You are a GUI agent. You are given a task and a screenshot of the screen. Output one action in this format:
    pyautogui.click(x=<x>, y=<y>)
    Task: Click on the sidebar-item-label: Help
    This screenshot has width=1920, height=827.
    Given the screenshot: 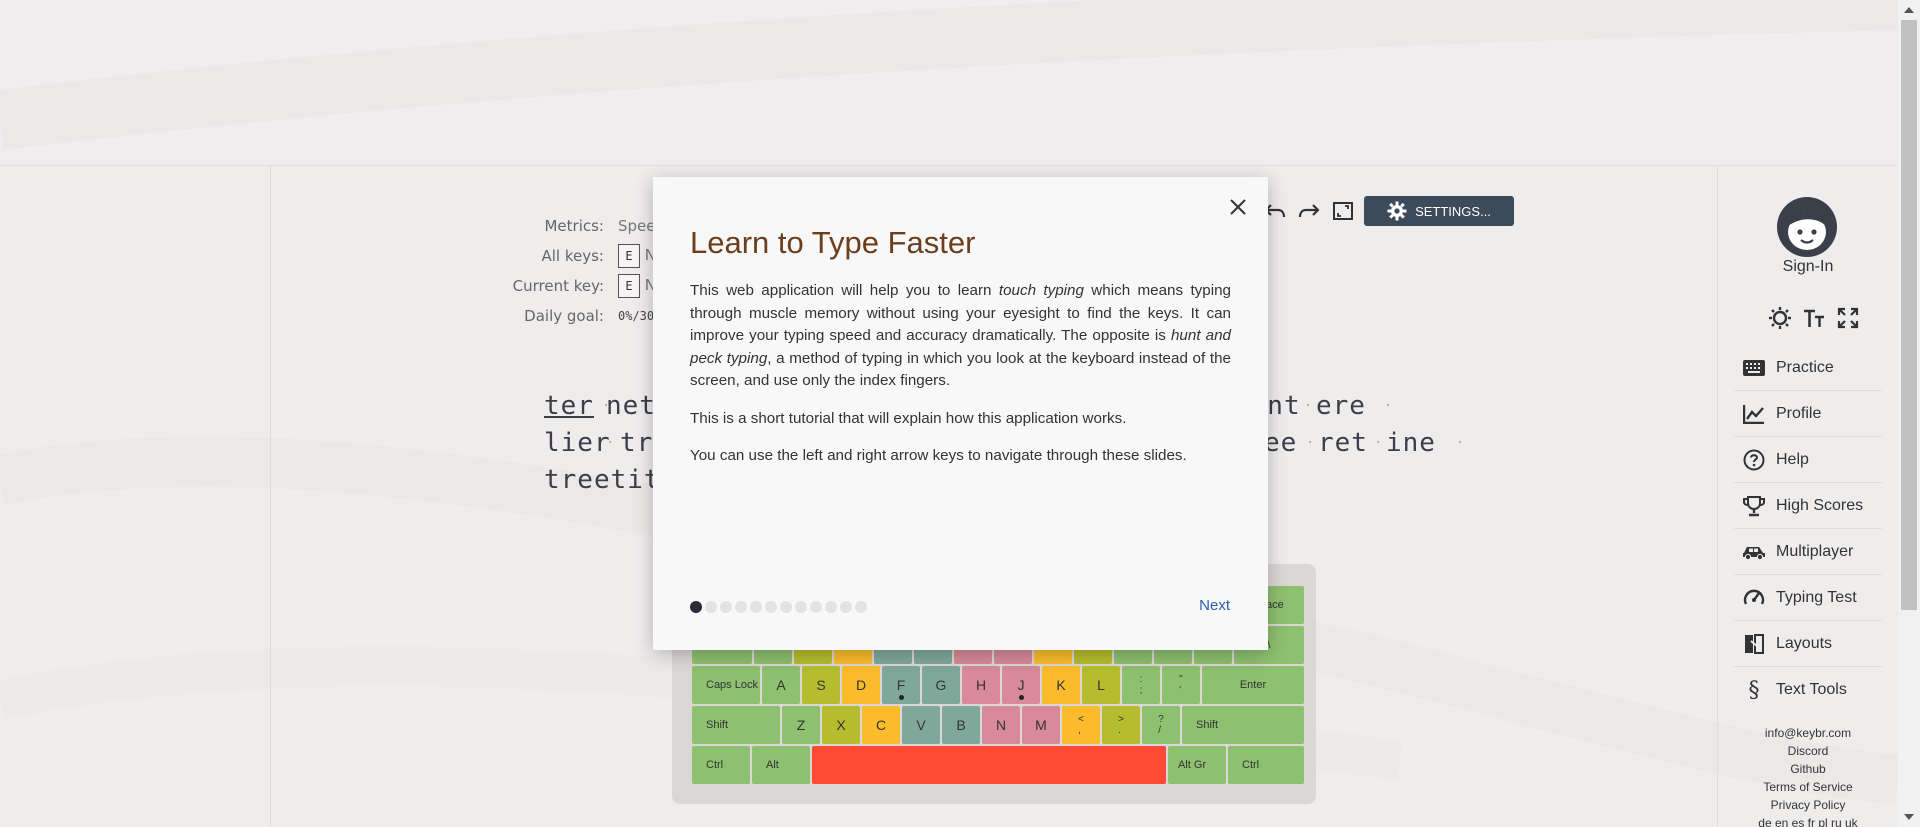 What is the action you would take?
    pyautogui.click(x=1792, y=459)
    